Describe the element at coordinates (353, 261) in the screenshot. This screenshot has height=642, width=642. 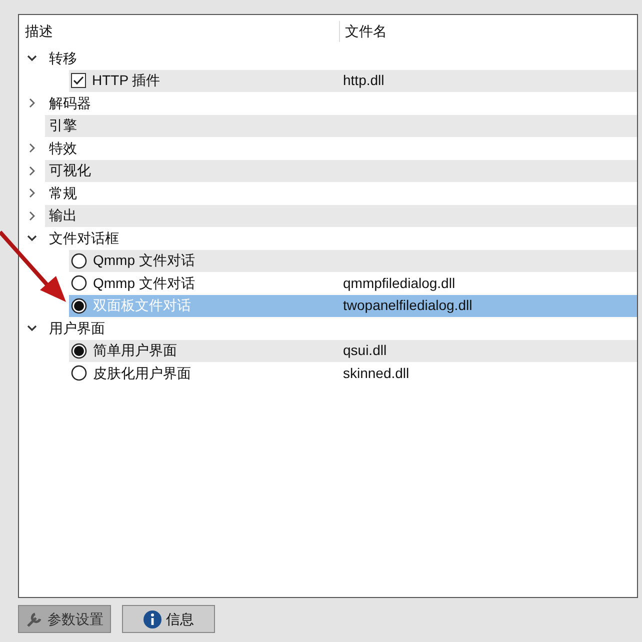
I see `tree-row: Qmmp 文件对话` at that location.